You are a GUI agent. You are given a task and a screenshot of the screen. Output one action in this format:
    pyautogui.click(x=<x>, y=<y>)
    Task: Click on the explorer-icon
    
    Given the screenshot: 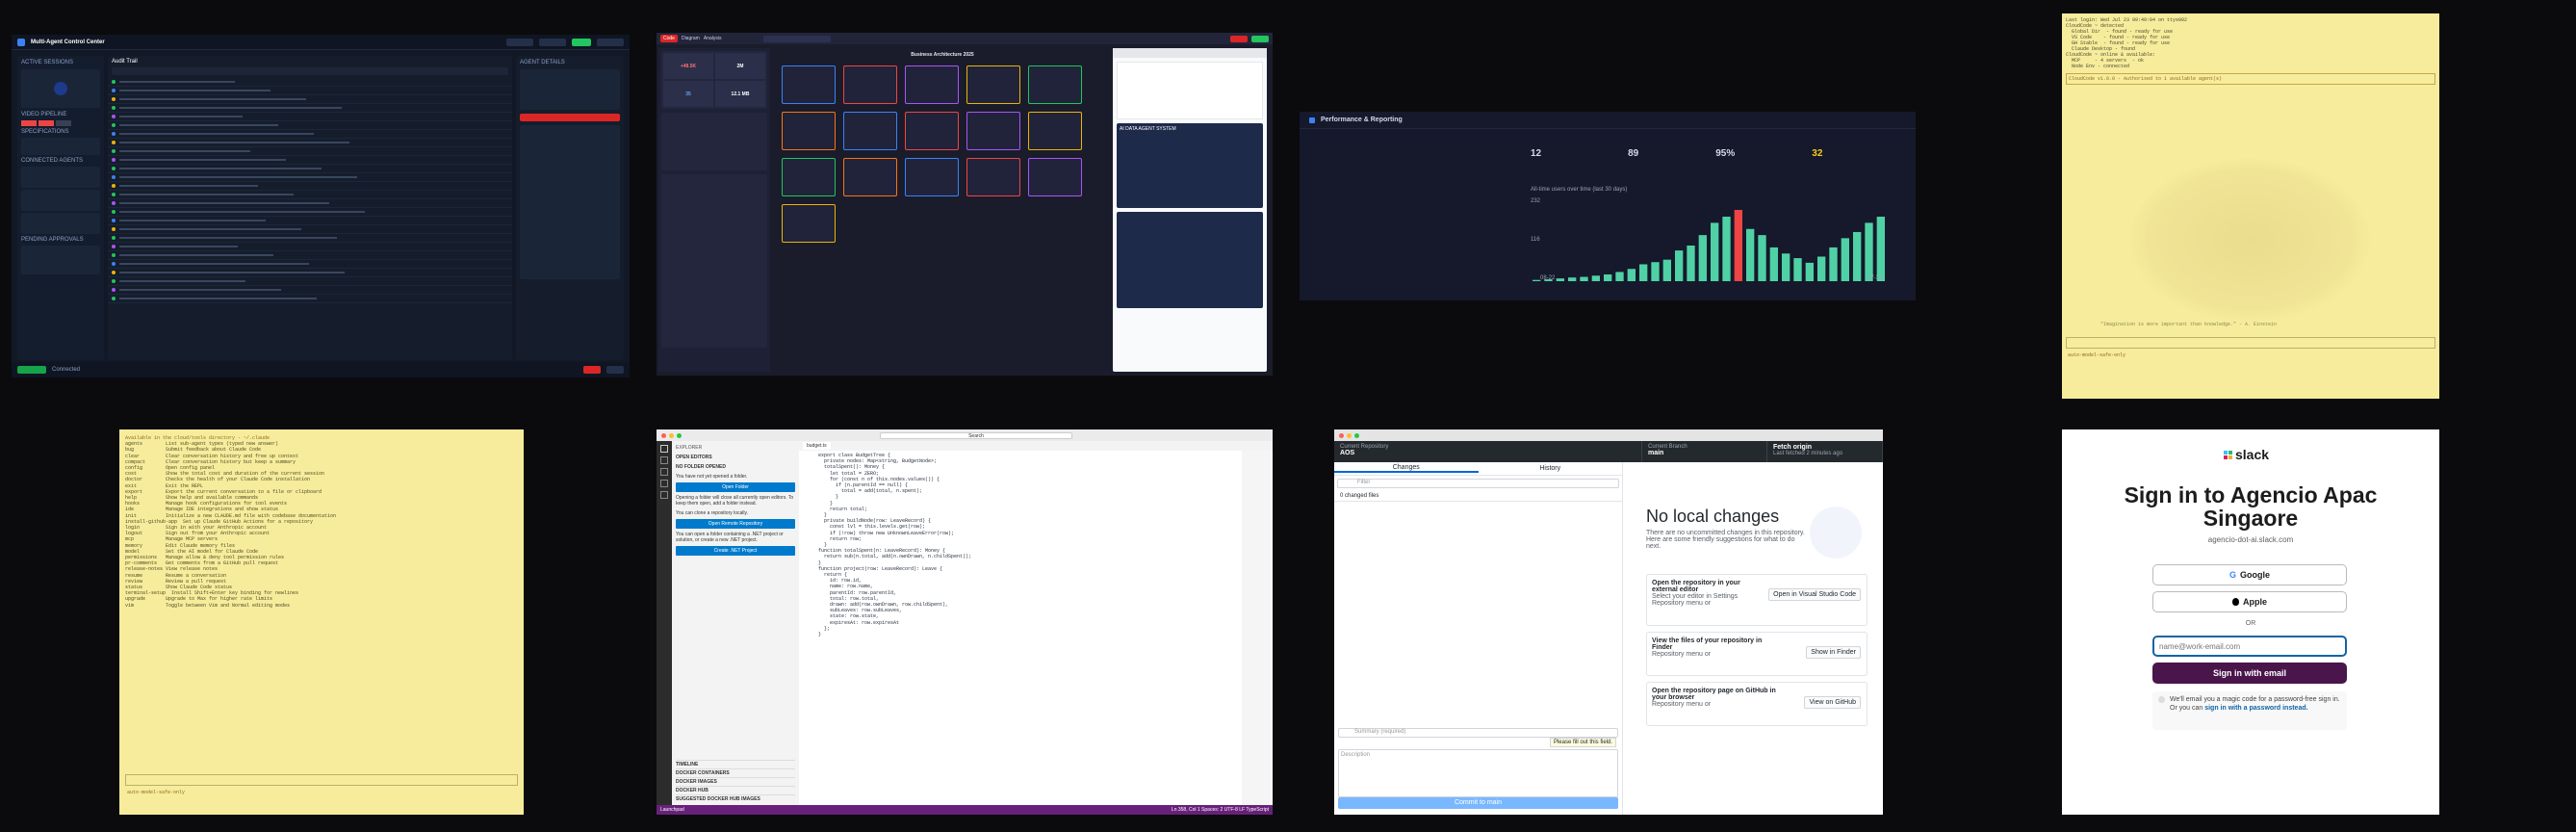 What is the action you would take?
    pyautogui.click(x=664, y=449)
    